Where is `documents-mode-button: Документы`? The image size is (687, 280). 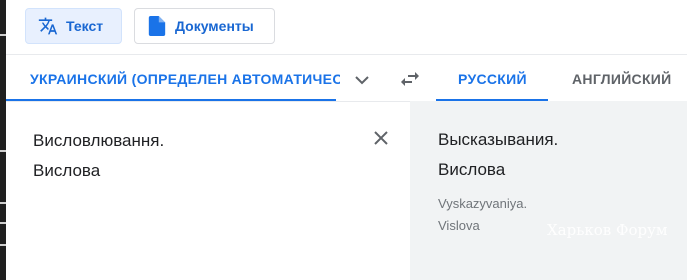 documents-mode-button: Документы is located at coordinates (204, 26).